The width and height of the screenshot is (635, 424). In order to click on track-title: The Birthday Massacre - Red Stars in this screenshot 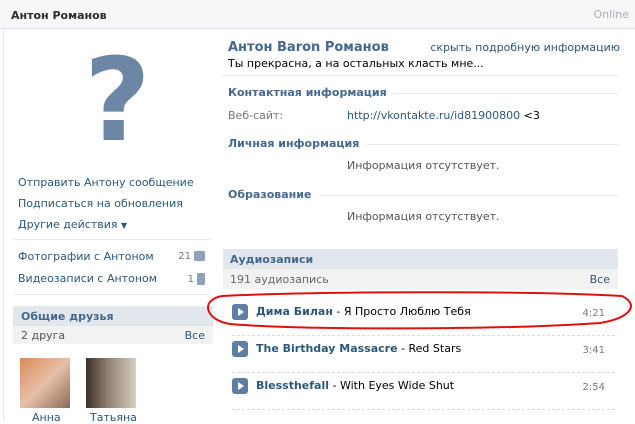, I will do `click(358, 348)`.